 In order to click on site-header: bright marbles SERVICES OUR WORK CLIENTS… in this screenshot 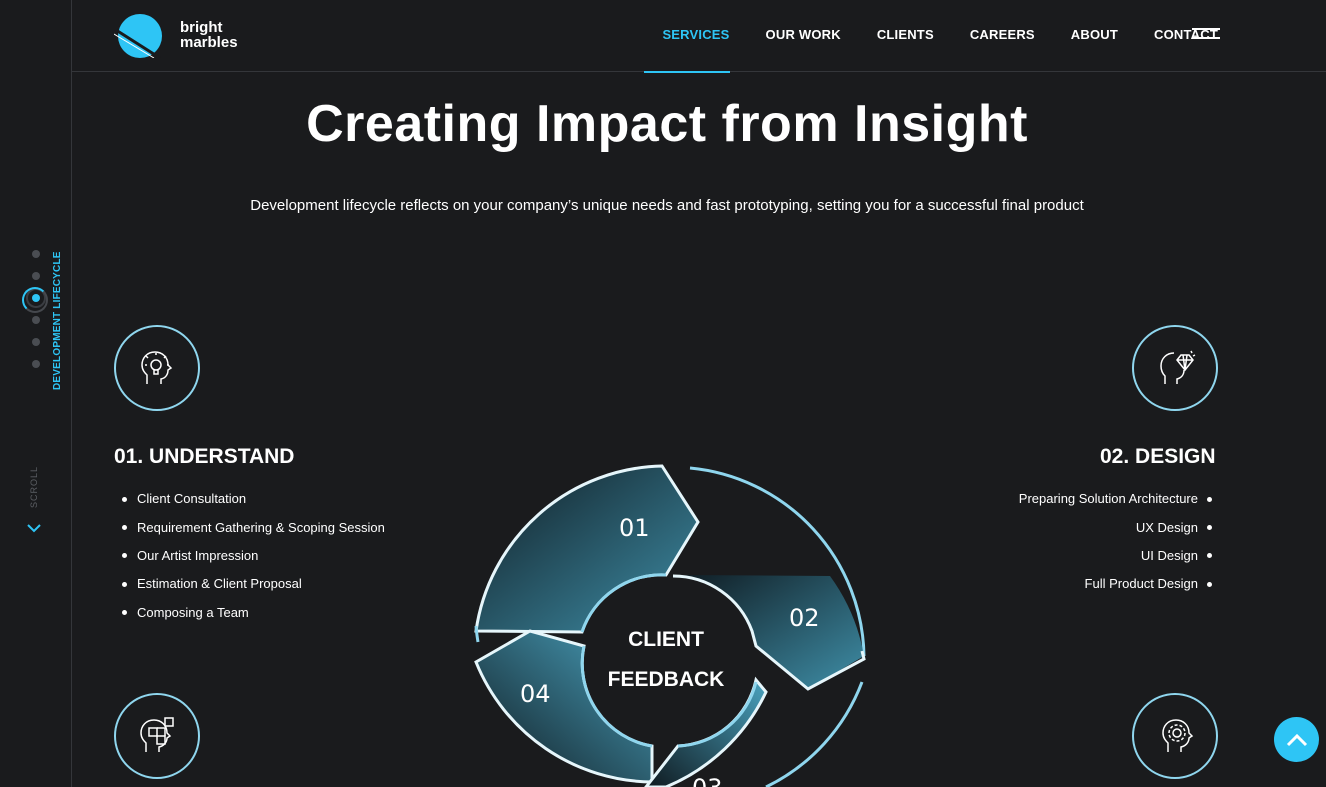, I will do `click(699, 36)`.